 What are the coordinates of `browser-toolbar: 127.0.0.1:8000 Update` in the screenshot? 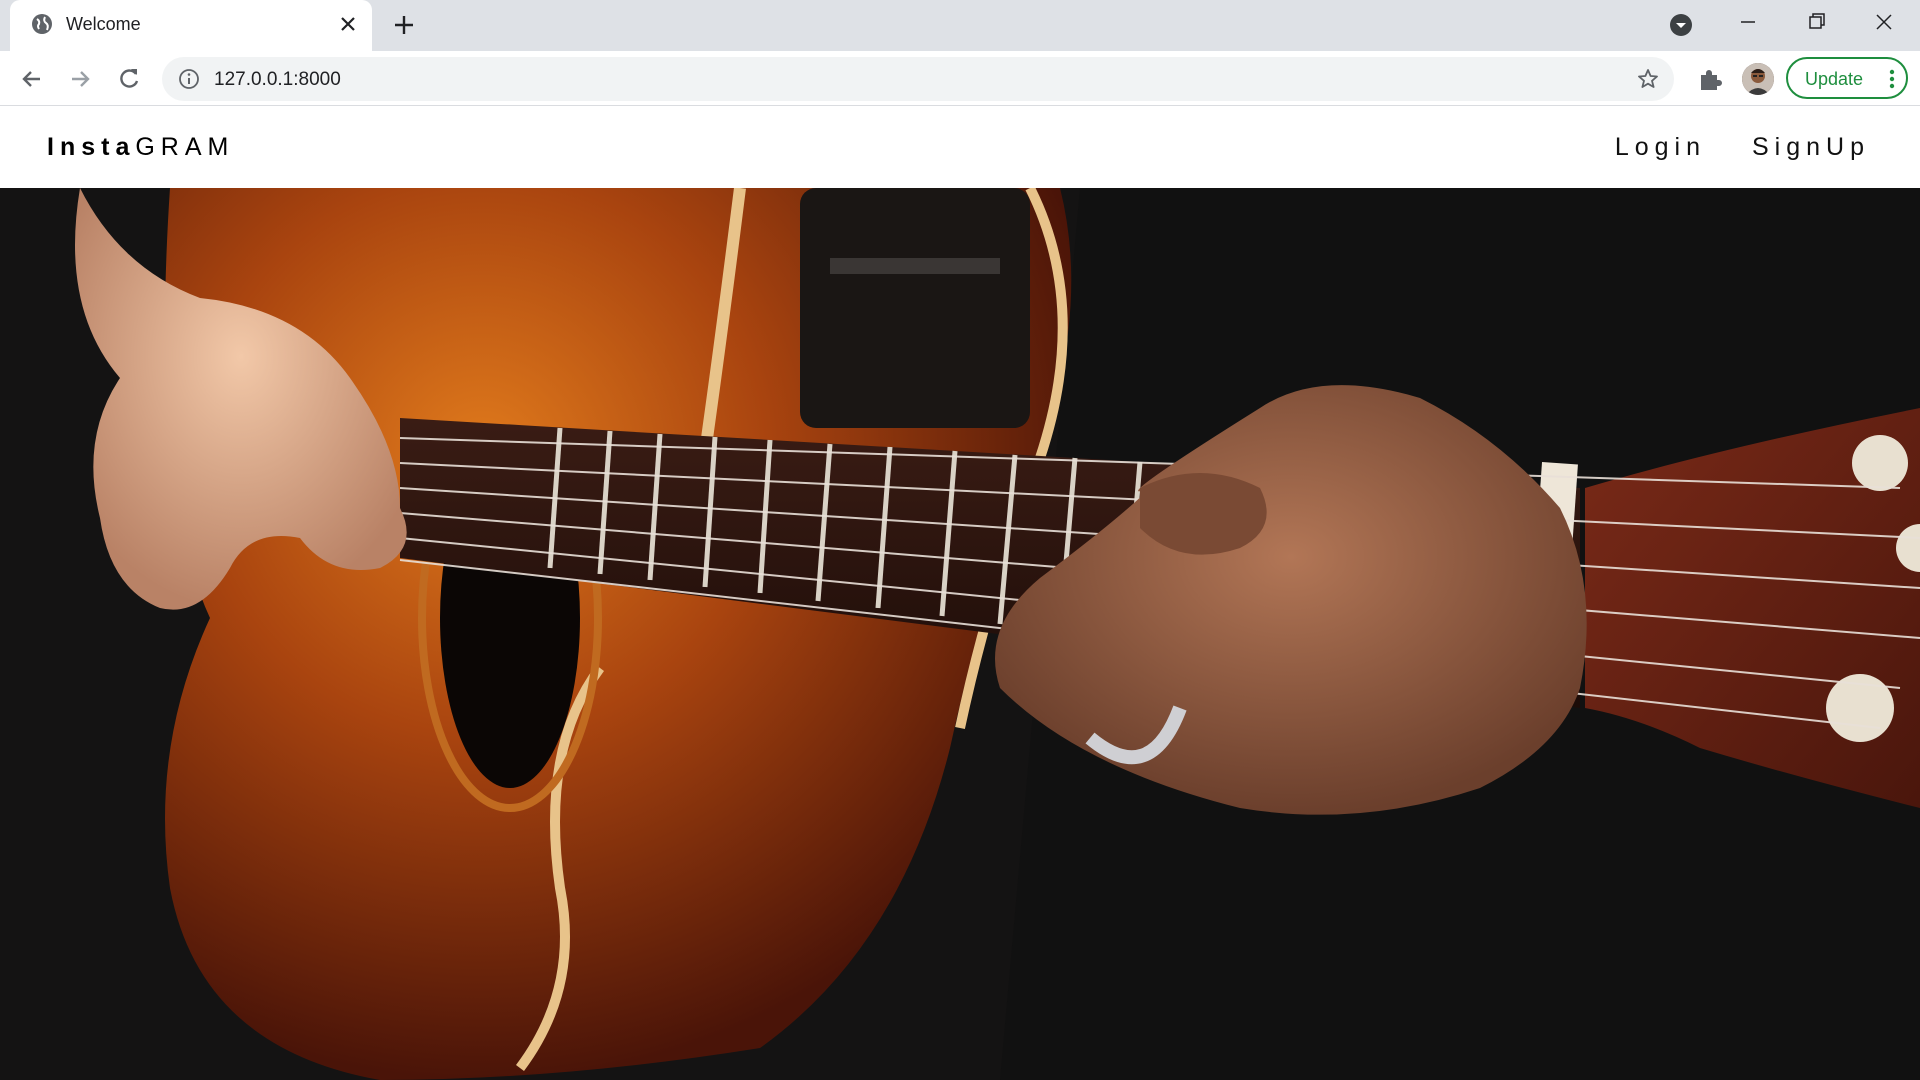 It's located at (960, 78).